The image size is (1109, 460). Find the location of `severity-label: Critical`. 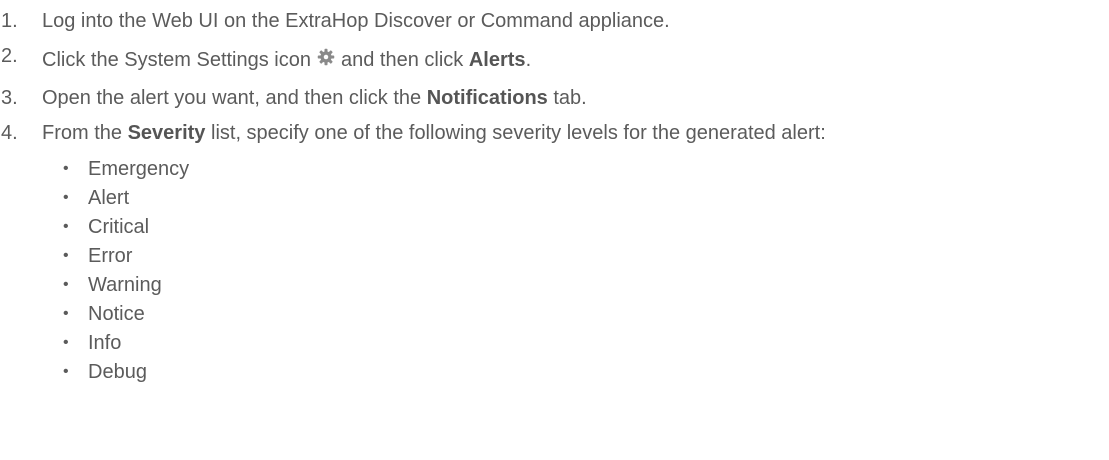

severity-label: Critical is located at coordinates (119, 226).